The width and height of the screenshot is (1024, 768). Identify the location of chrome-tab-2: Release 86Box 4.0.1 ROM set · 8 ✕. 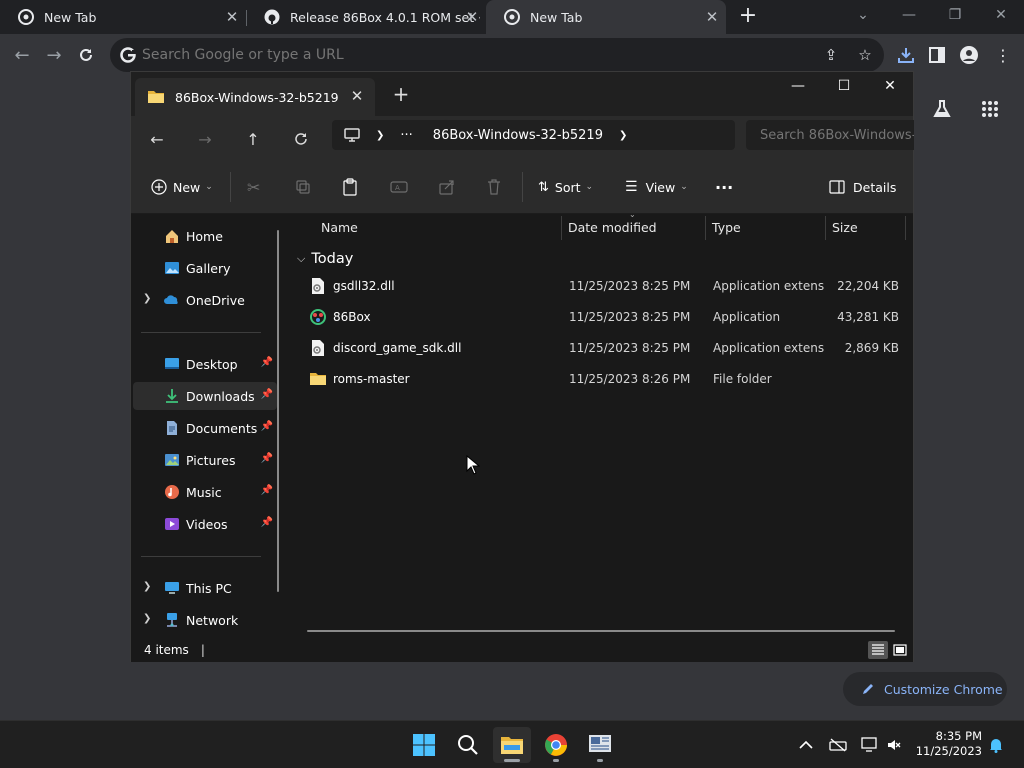
(366, 17).